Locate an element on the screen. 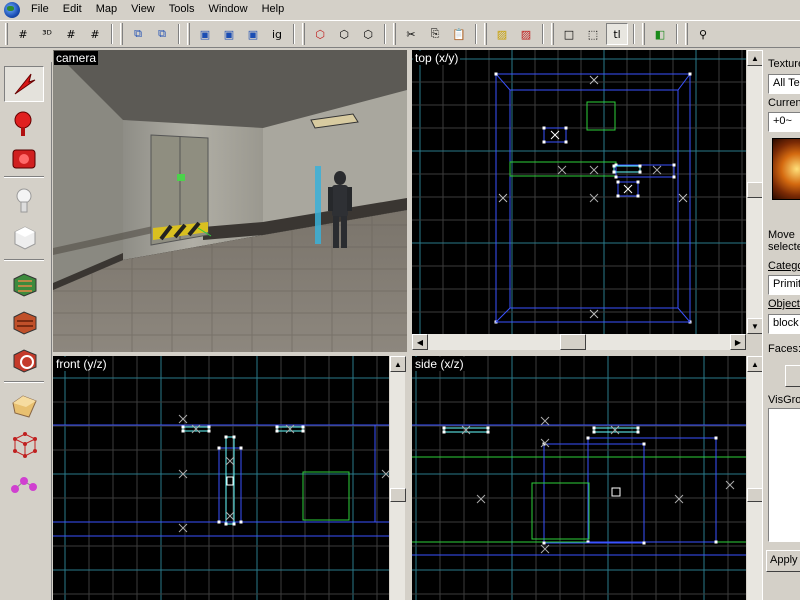 The height and width of the screenshot is (600, 800). 3d-grid-icon: ³ᴰ is located at coordinates (47, 34).